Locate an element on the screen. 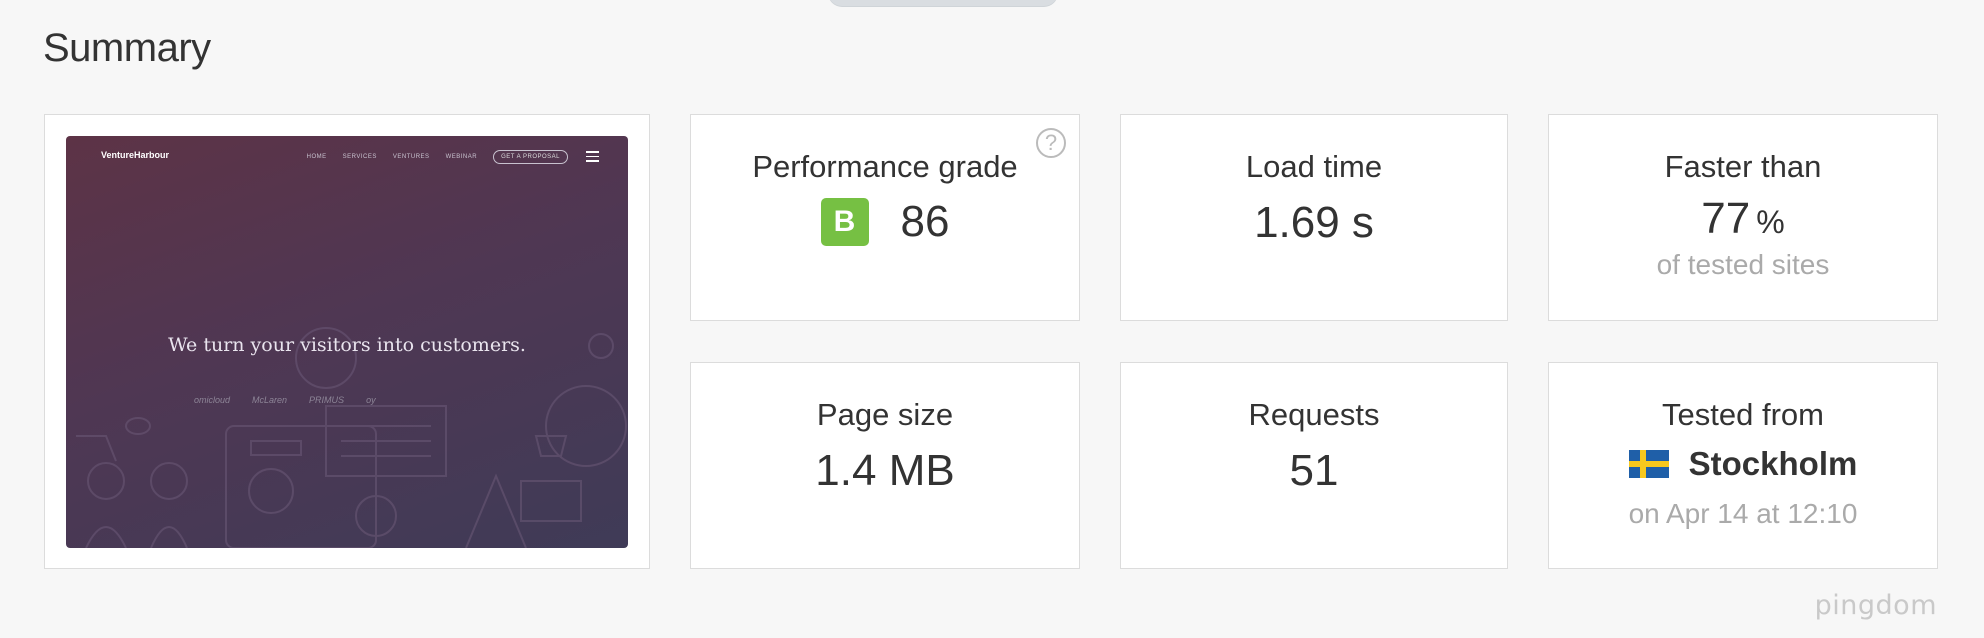 The image size is (1984, 638). client-logo: omicloud is located at coordinates (212, 400).